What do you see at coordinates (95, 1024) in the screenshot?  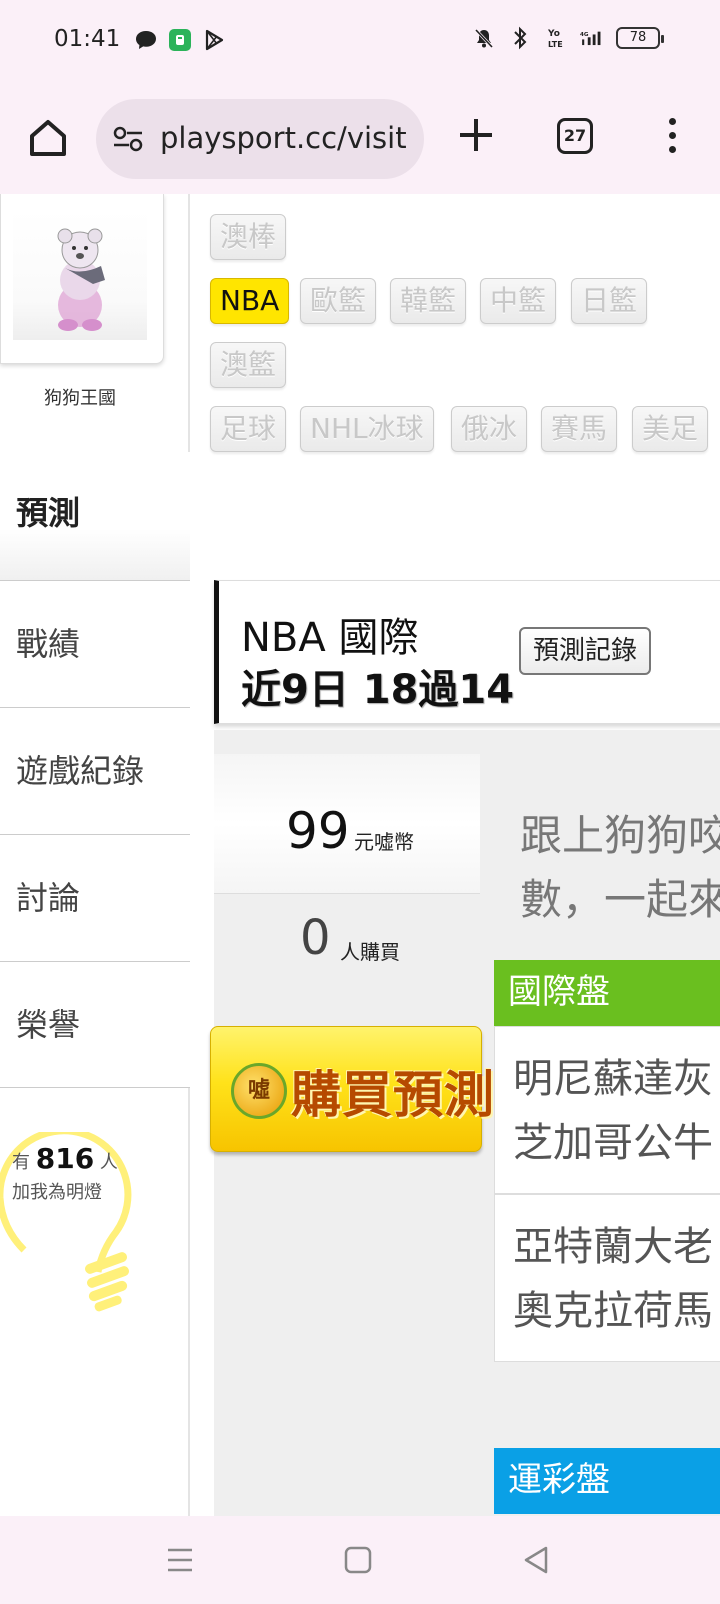 I see `sidebar-item-honor: 榮譽` at bounding box center [95, 1024].